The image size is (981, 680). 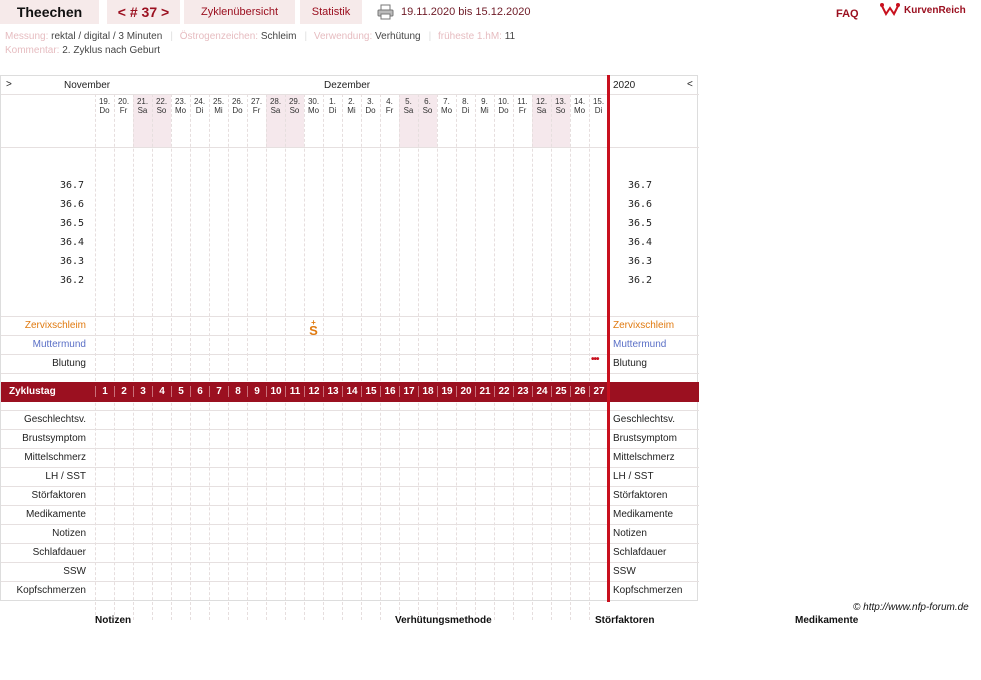 What do you see at coordinates (9, 84) in the screenshot?
I see `scroll-left-arrow: >` at bounding box center [9, 84].